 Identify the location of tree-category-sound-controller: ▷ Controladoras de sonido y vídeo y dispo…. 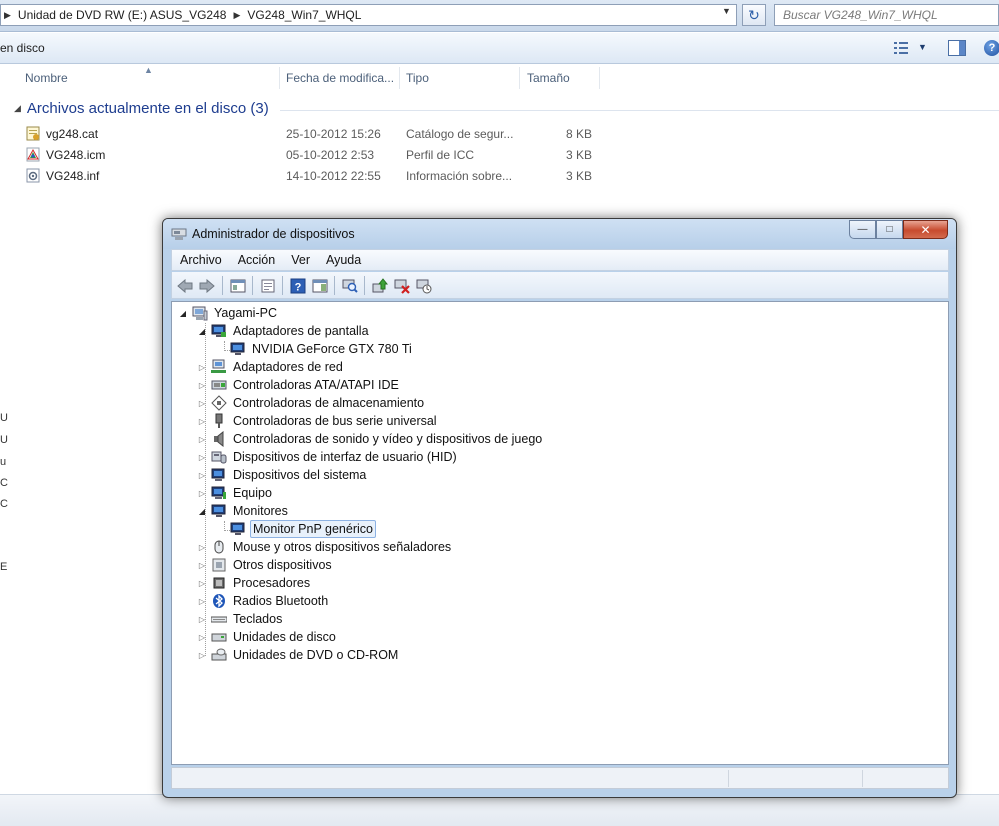
(370, 439).